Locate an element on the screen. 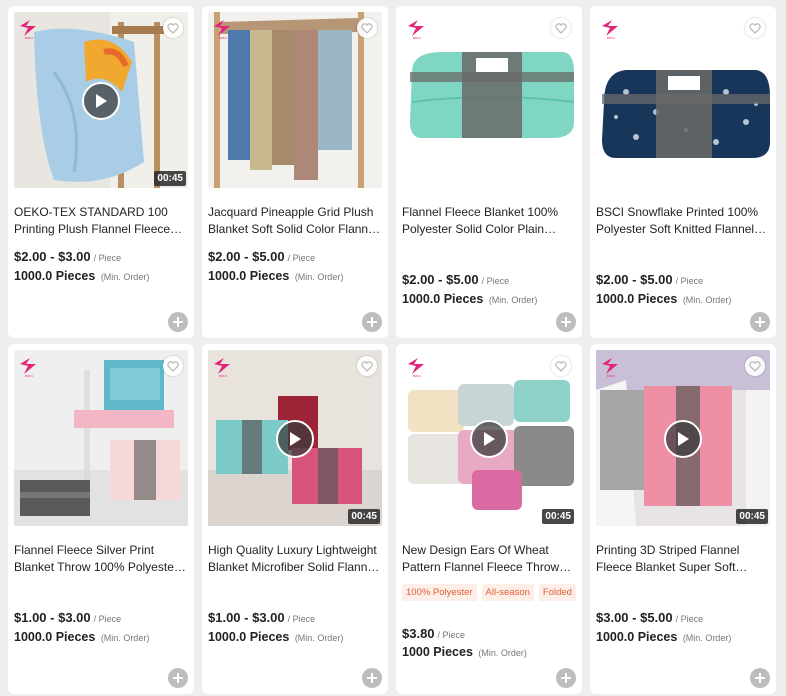 This screenshot has height=696, width=786. product-title-line: Flannel Fleece Silver Print is located at coordinates (84, 550).